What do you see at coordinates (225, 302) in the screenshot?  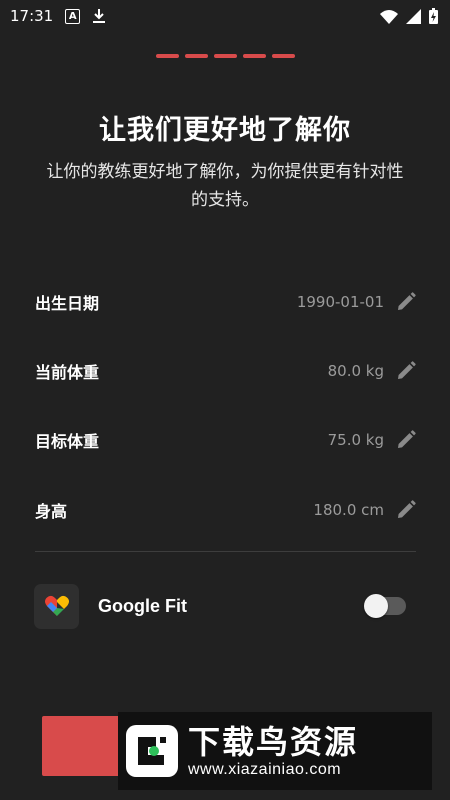 I see `field-birth-date: 出生日期 1990-01-01` at bounding box center [225, 302].